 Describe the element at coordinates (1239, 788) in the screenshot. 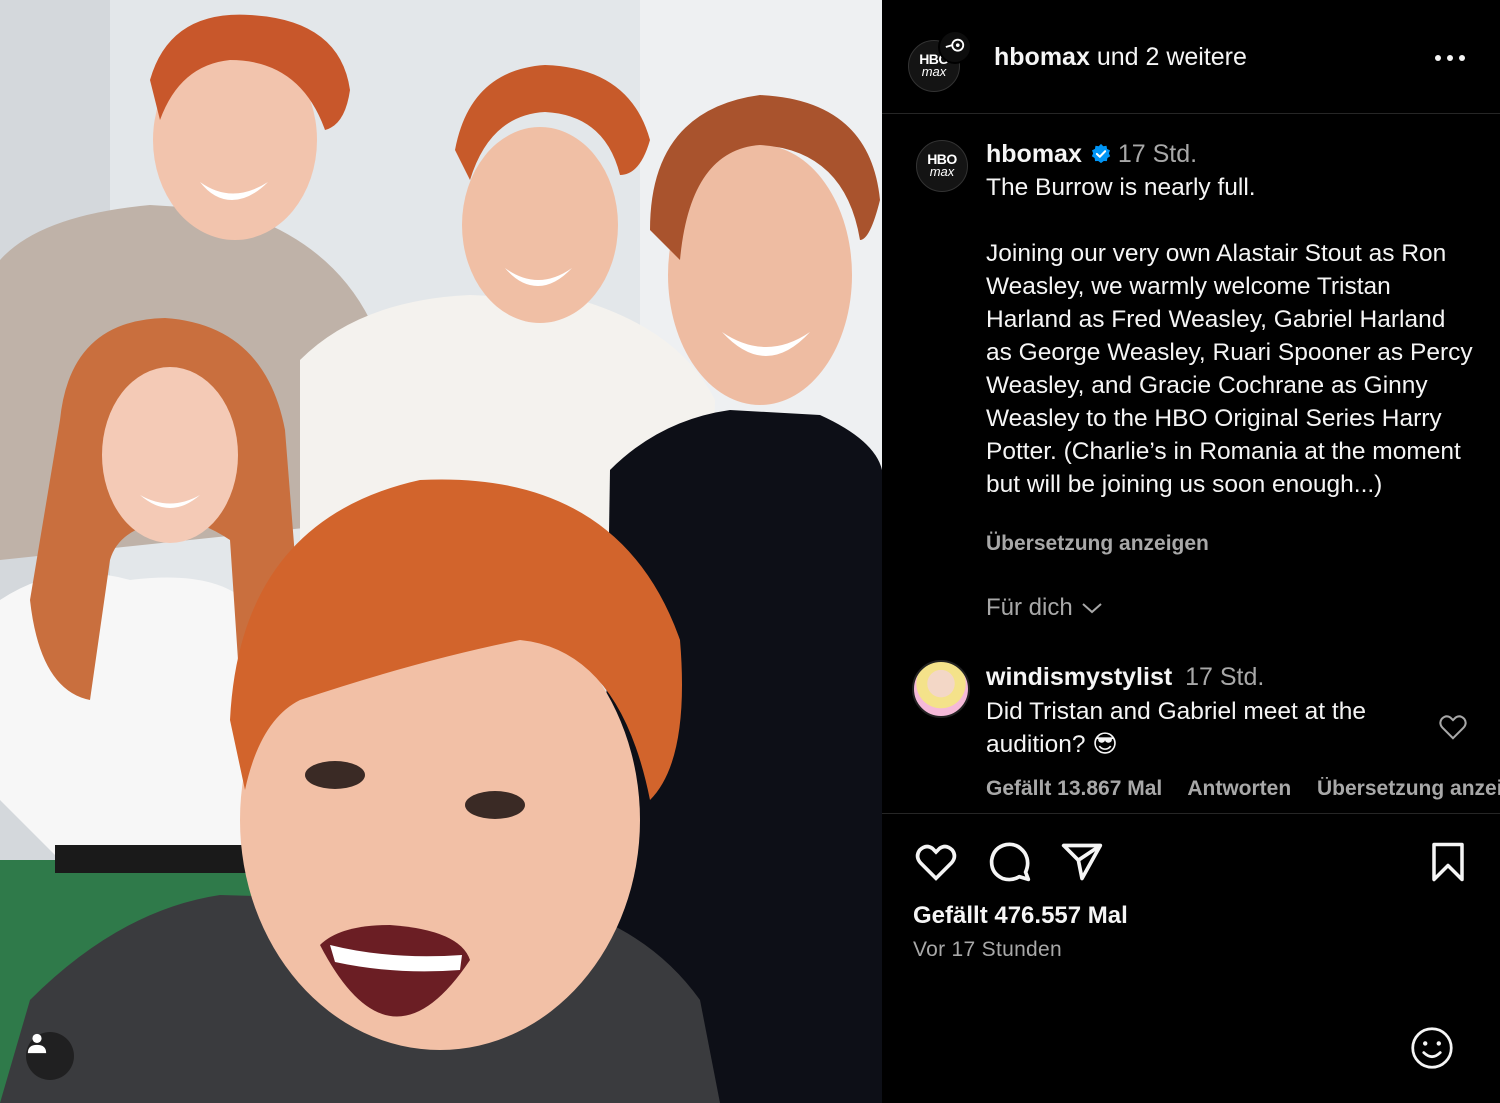

I see `comment-reply-button: Antworten` at that location.